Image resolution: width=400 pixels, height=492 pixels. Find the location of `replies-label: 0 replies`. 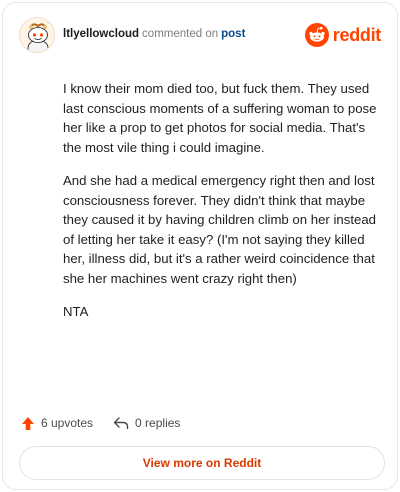

replies-label: 0 replies is located at coordinates (158, 423).